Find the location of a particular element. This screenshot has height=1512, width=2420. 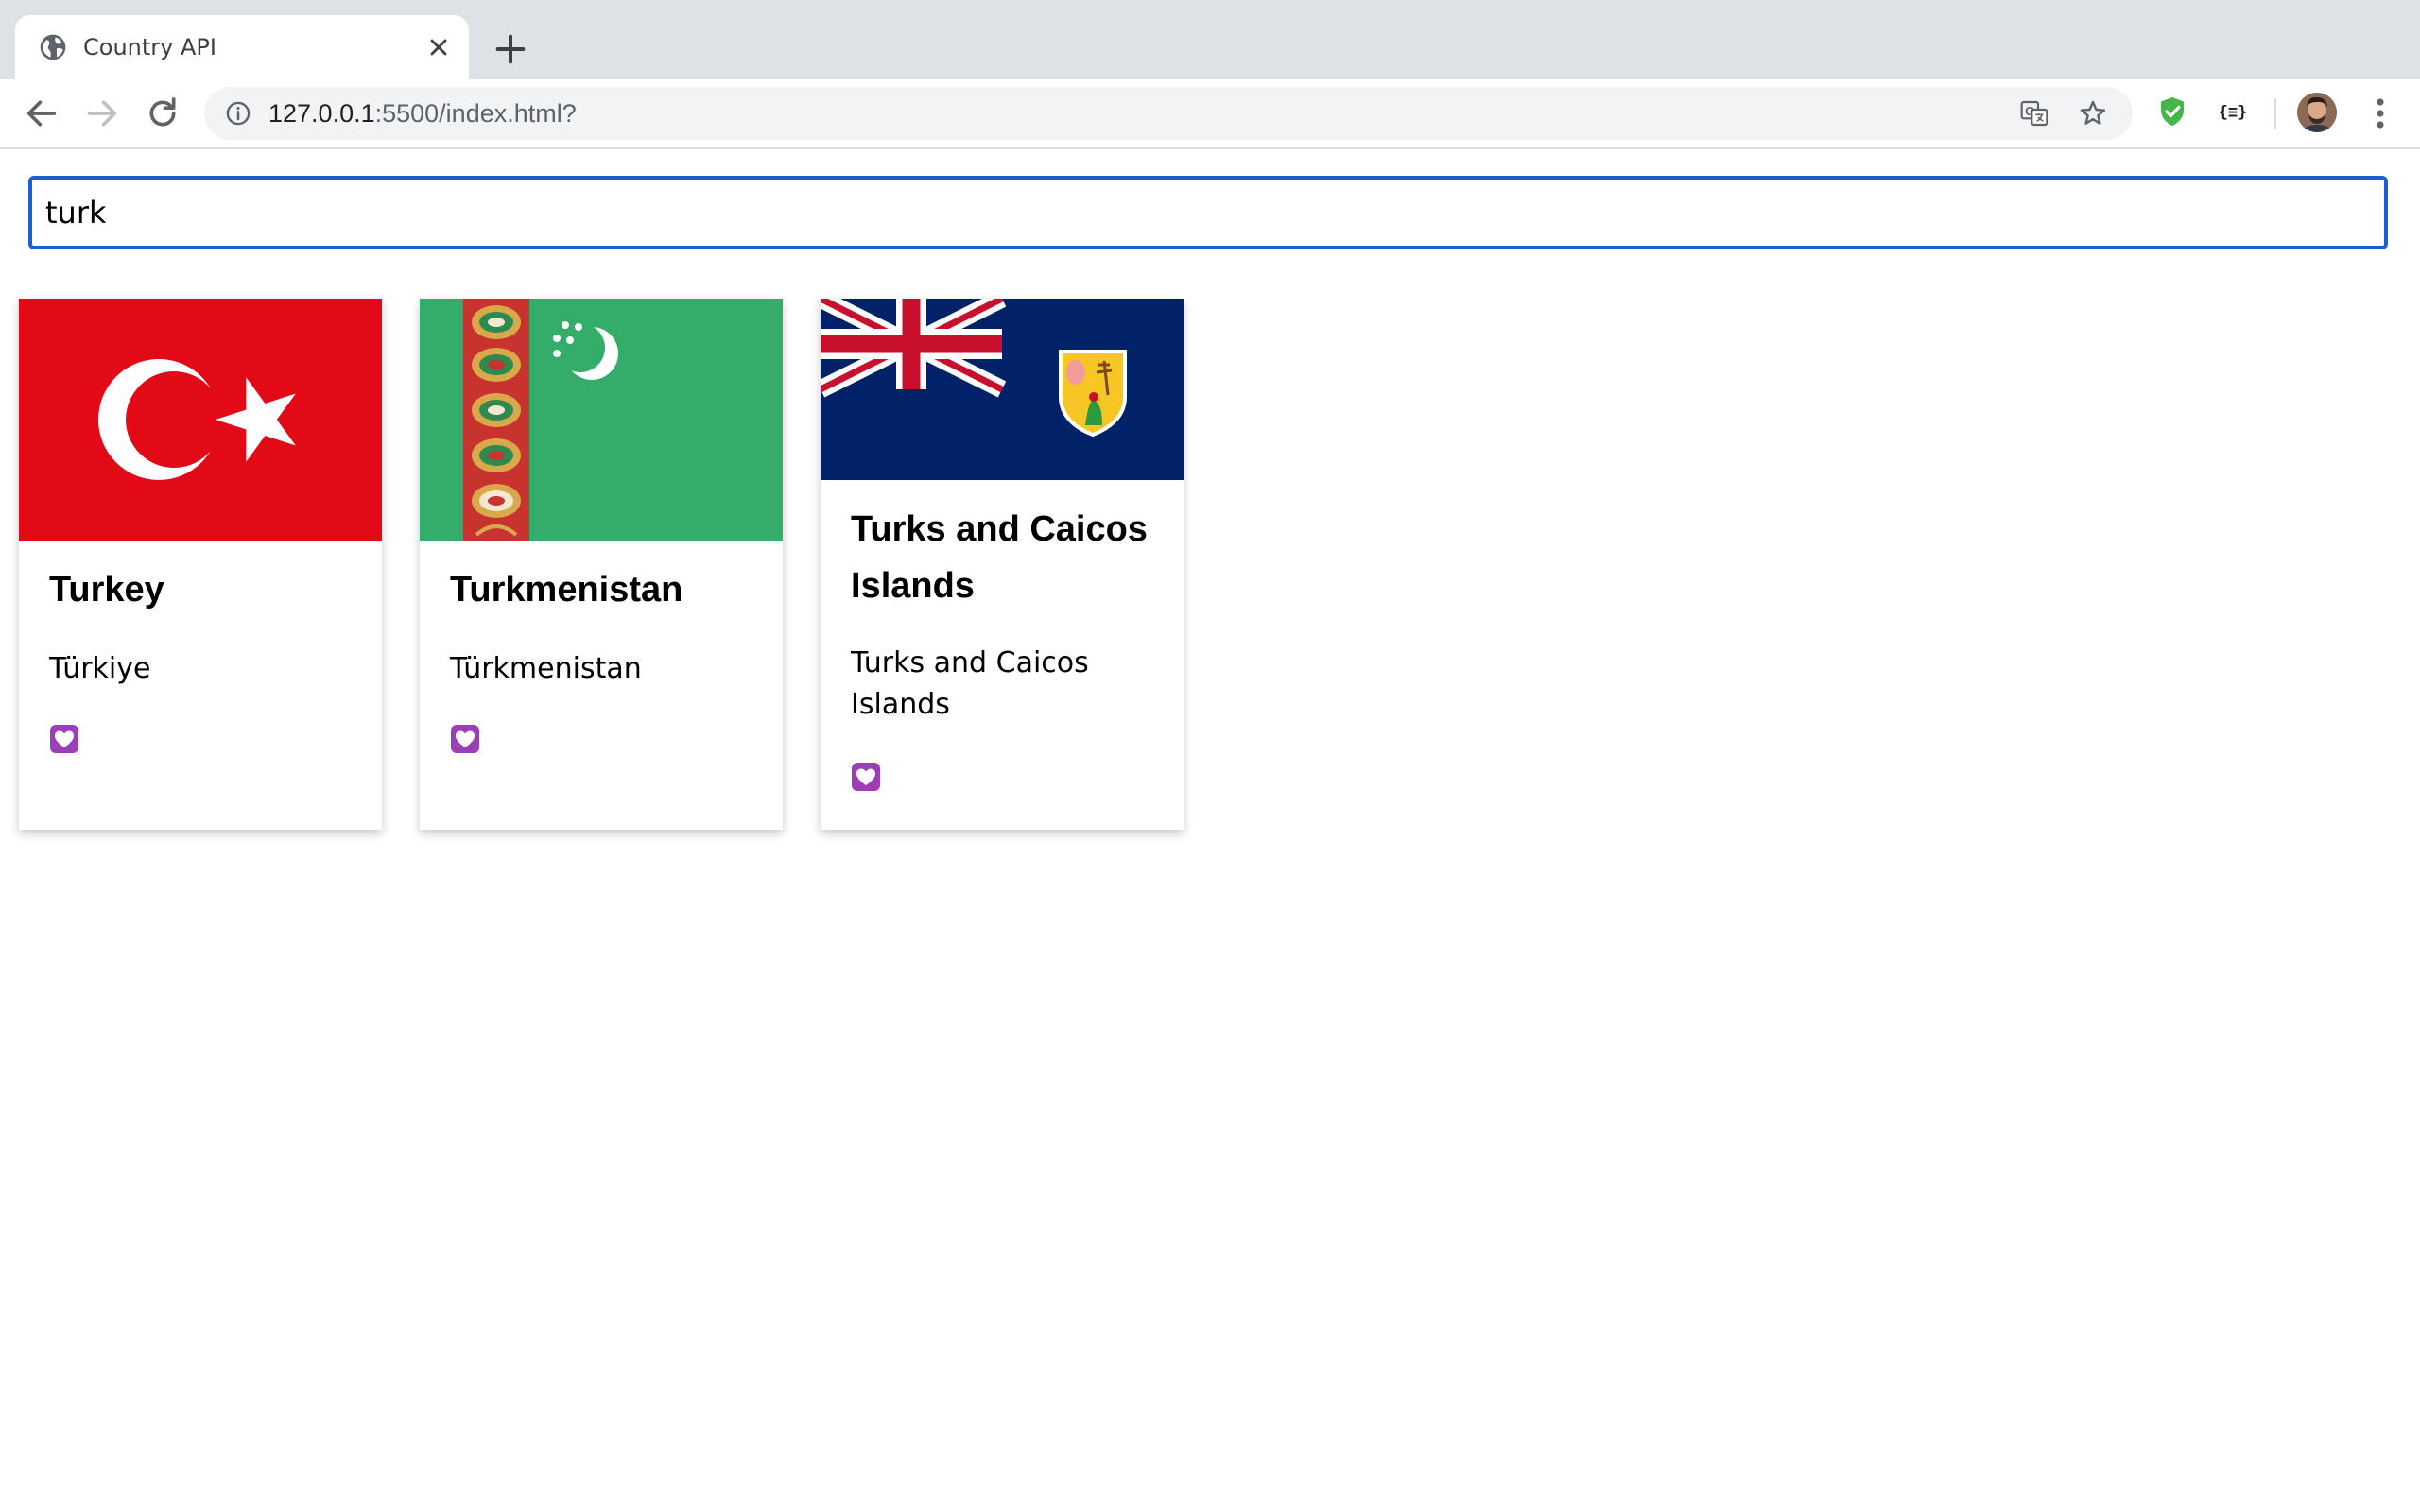

tab-title: Country API is located at coordinates (149, 47).